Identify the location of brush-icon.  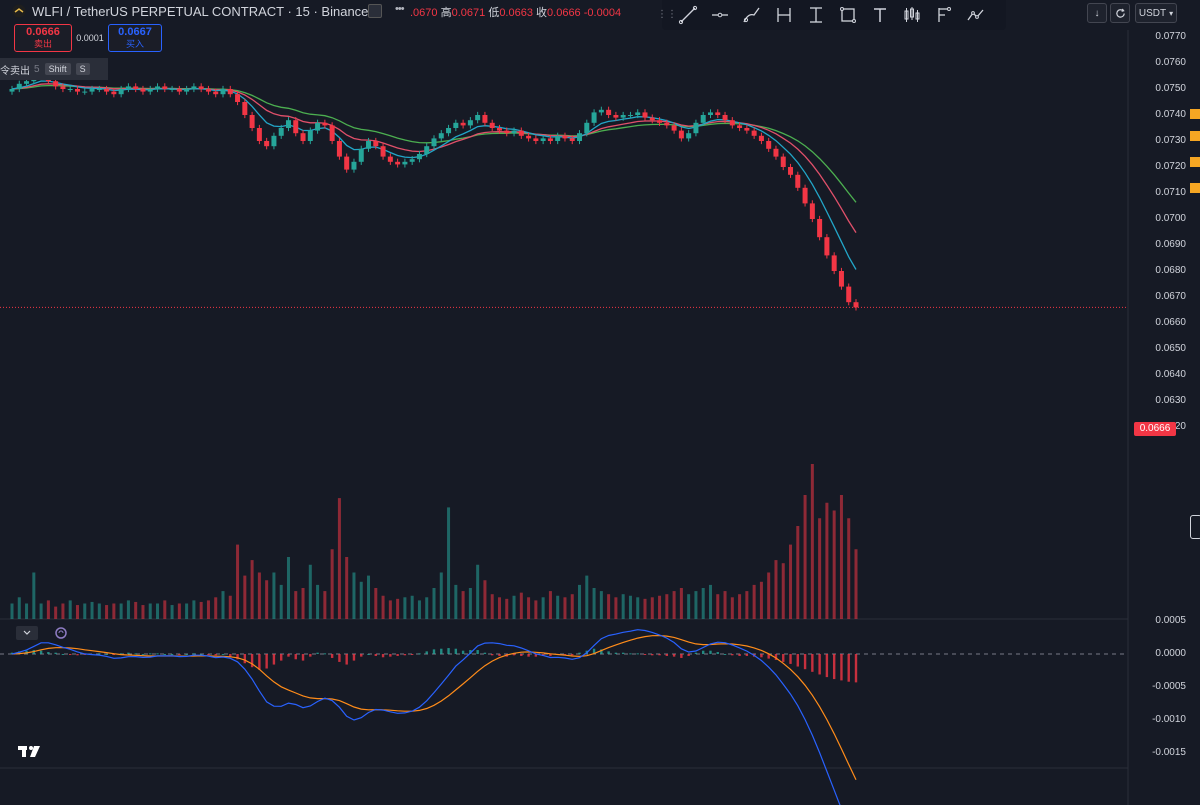
(752, 15).